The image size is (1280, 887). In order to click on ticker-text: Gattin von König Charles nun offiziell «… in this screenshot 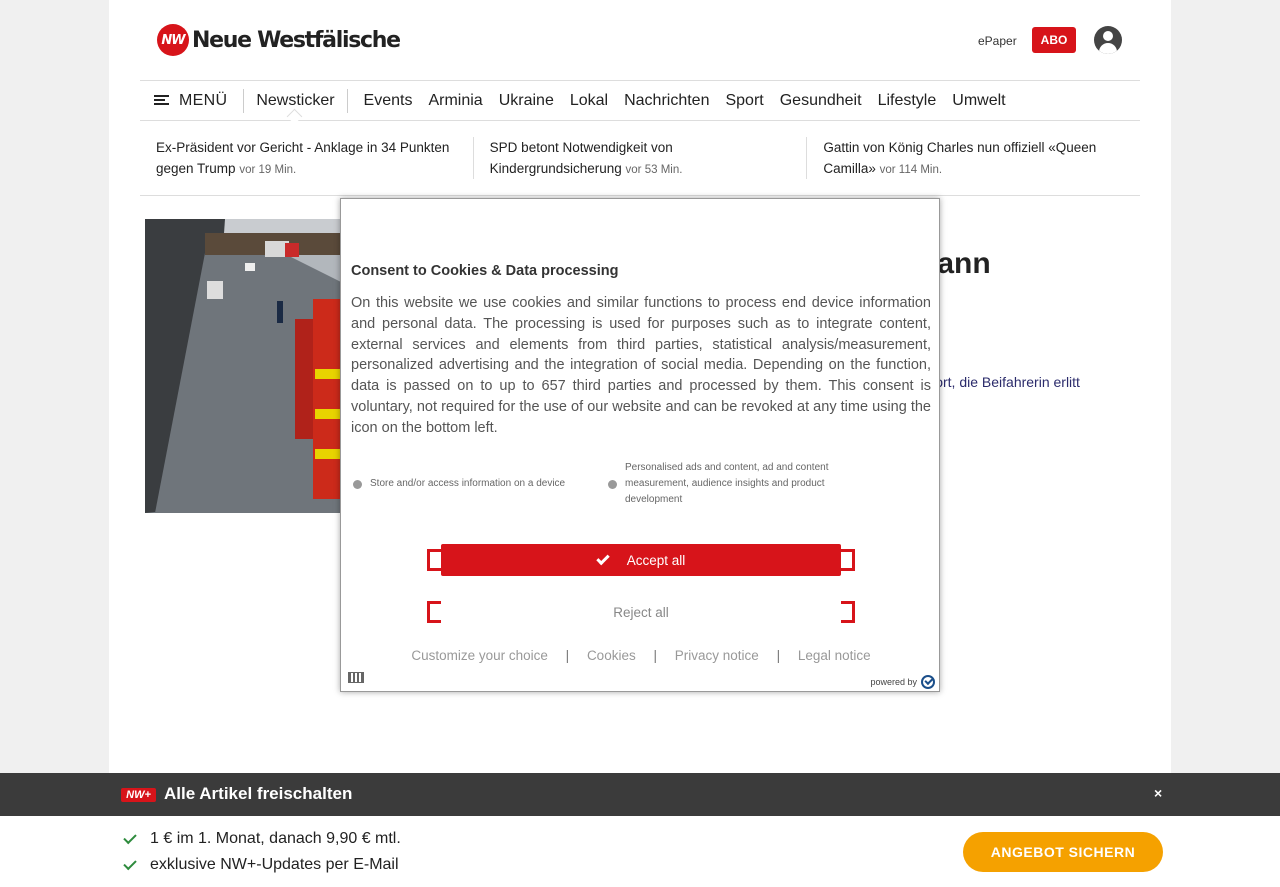, I will do `click(960, 158)`.